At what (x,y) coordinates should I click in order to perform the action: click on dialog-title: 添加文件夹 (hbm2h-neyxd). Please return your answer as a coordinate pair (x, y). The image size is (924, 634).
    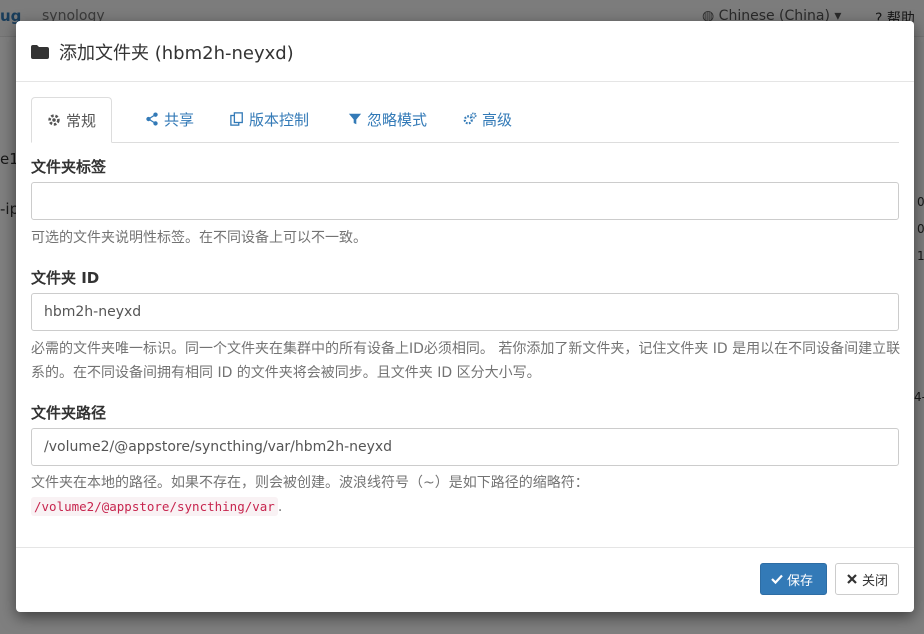
    Looking at the image, I should click on (162, 52).